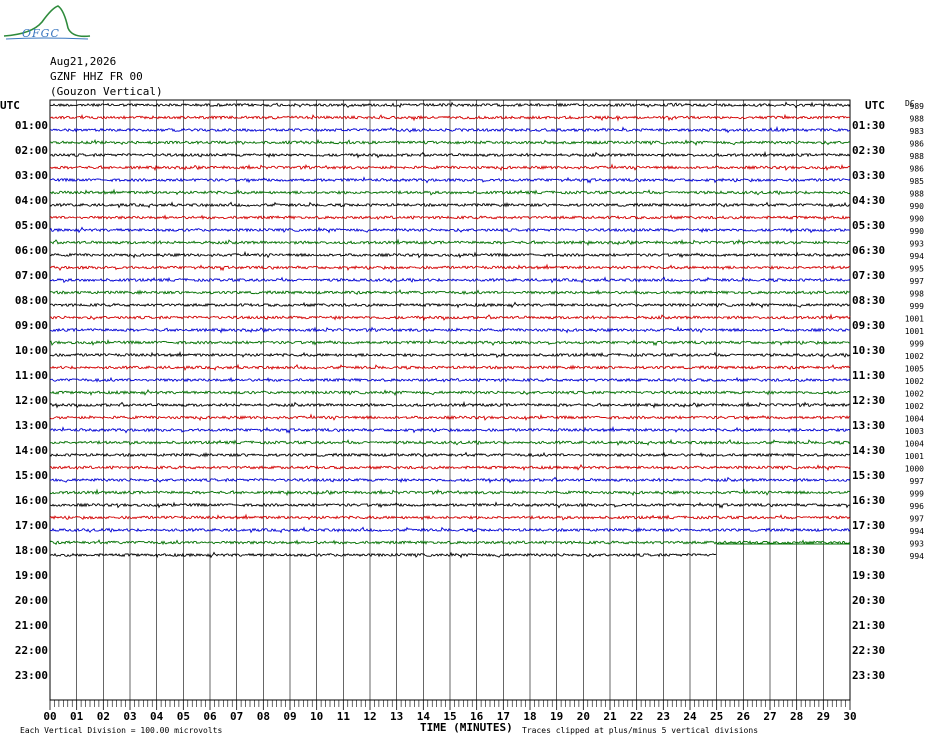  I want to click on right-hour-label: 04:30, so click(868, 200).